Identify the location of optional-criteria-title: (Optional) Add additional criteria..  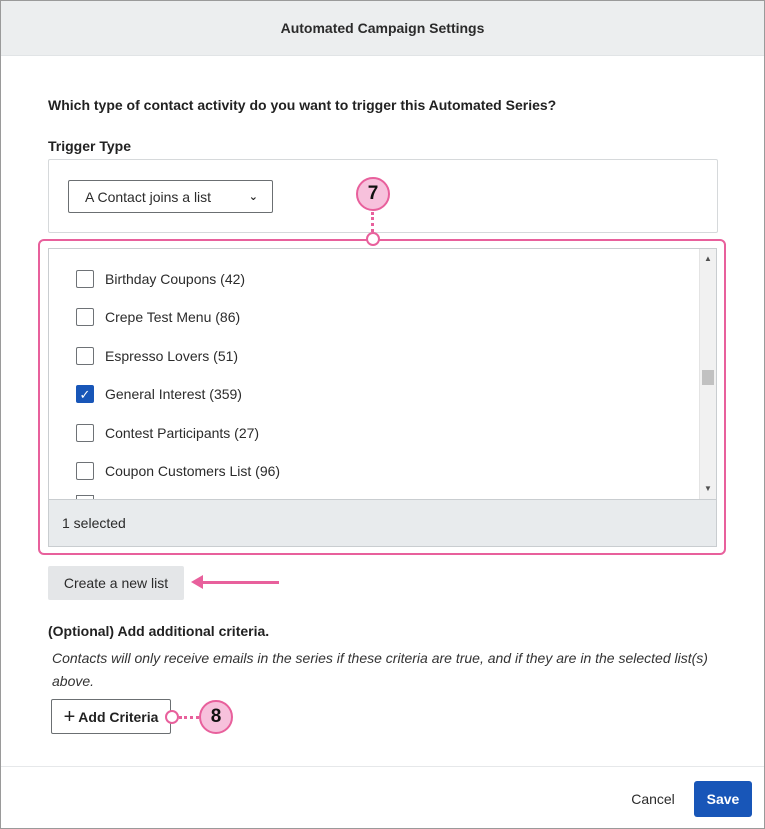
(159, 631).